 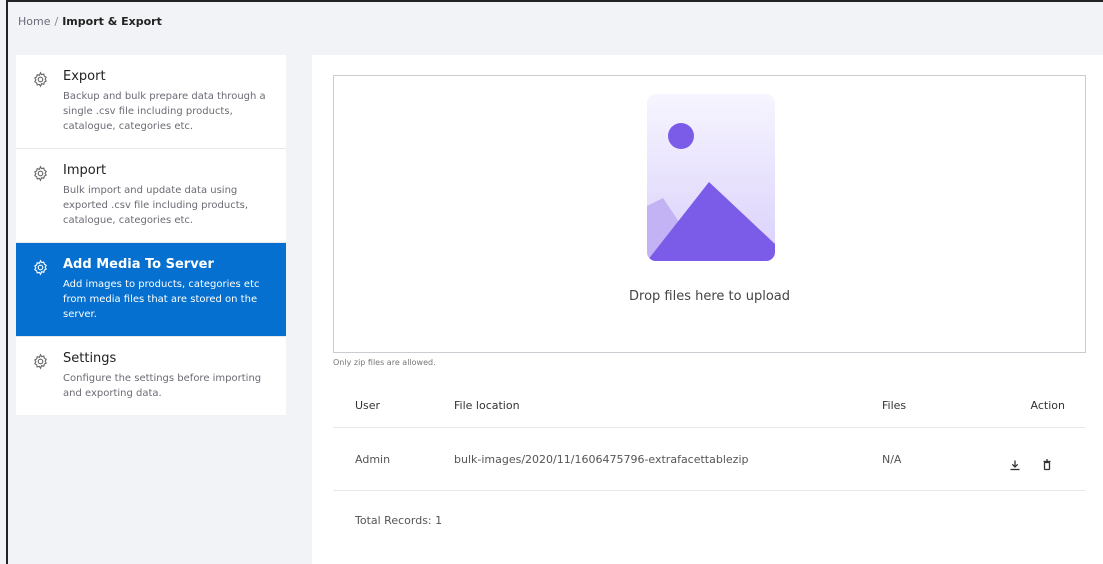 What do you see at coordinates (711, 177) in the screenshot?
I see `image-placeholder-icon` at bounding box center [711, 177].